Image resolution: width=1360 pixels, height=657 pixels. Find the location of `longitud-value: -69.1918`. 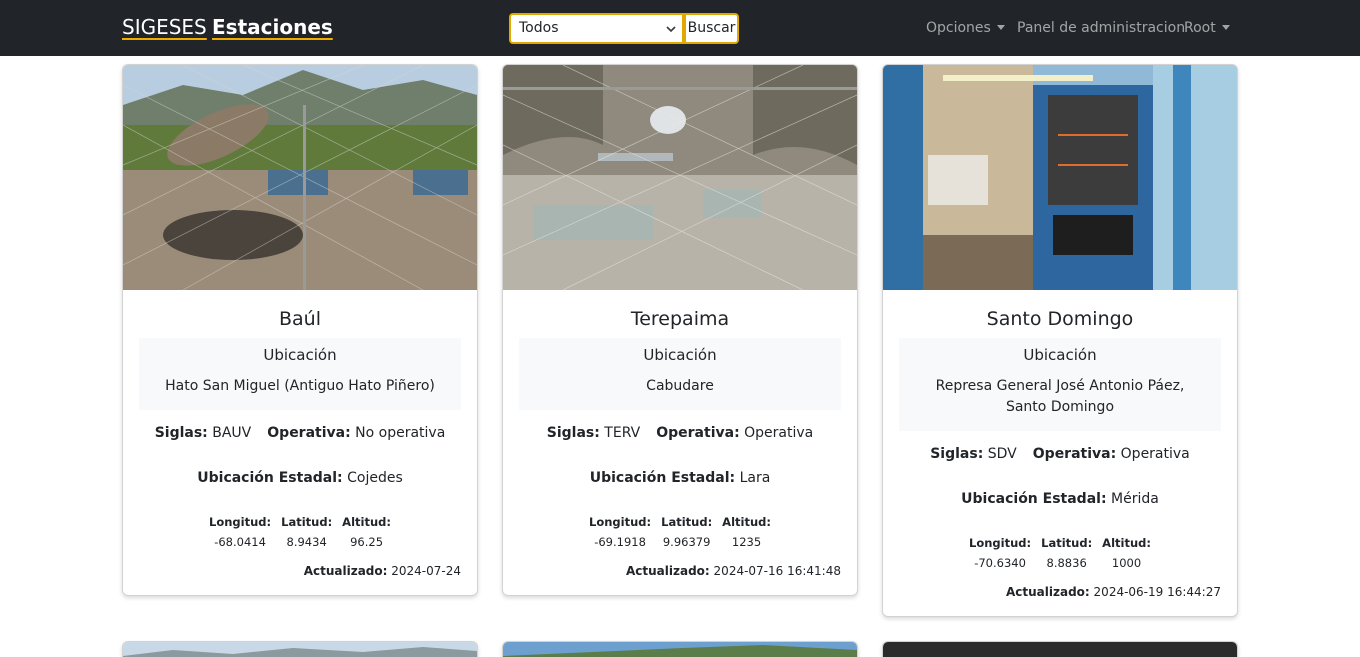

longitud-value: -69.1918 is located at coordinates (620, 542).